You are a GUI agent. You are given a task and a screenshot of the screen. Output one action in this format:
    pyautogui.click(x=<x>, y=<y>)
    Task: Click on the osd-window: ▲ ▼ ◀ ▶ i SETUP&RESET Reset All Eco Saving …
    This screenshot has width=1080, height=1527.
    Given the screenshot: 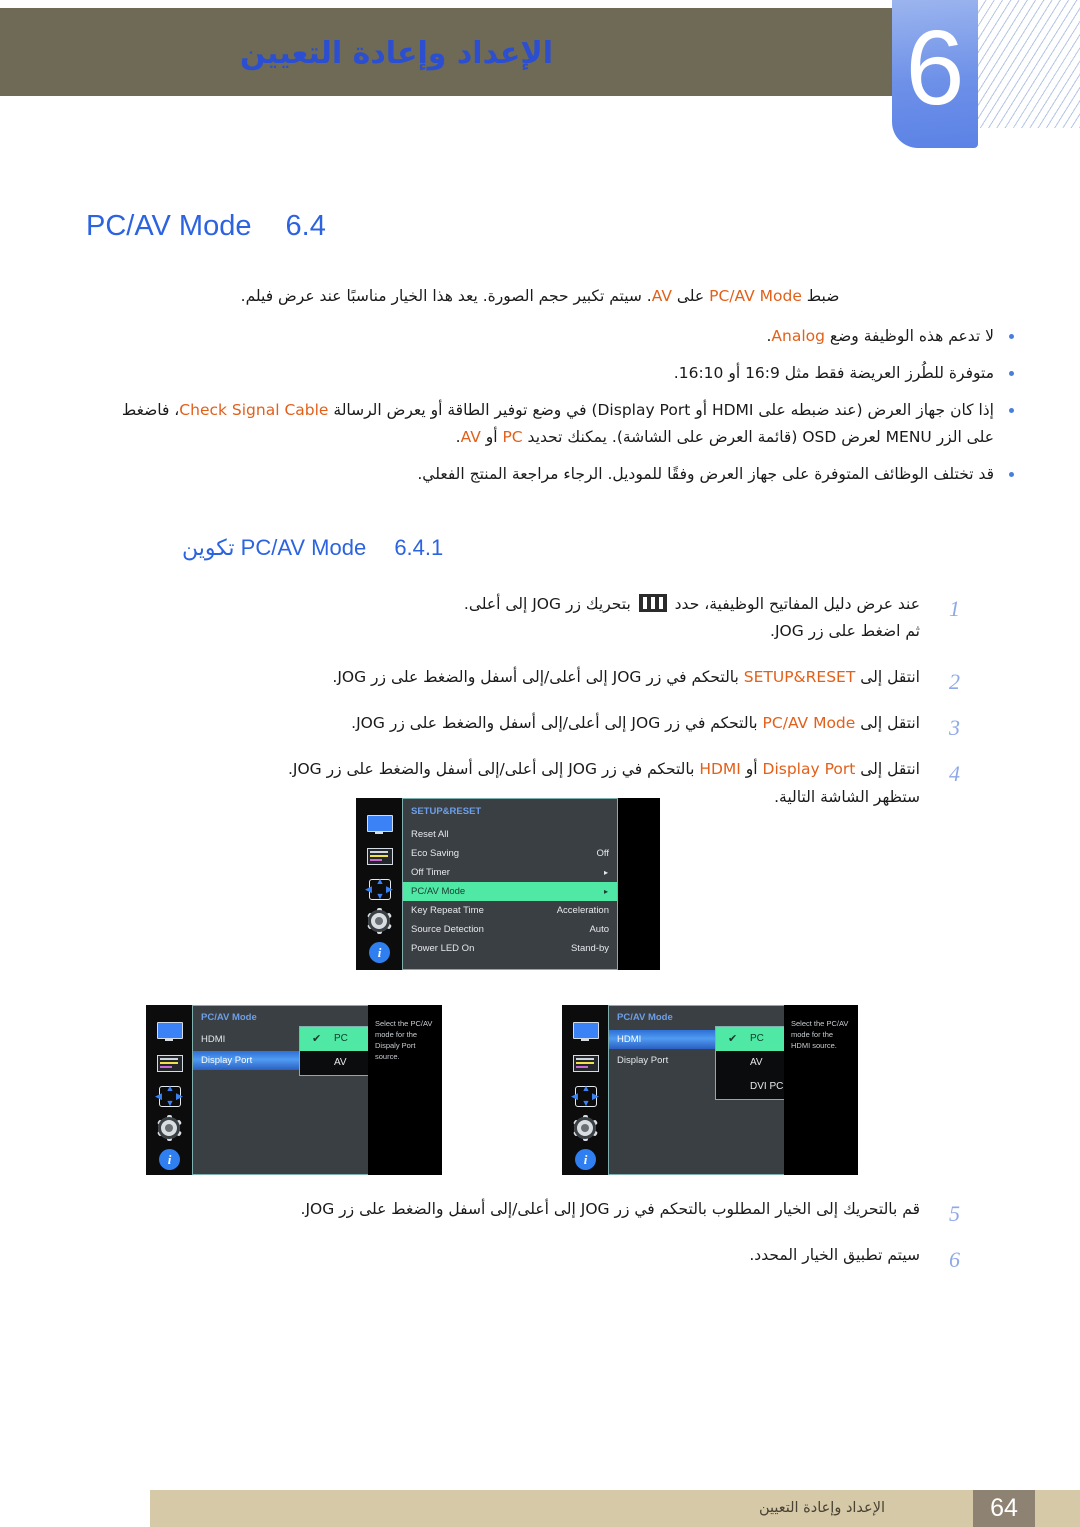 What is the action you would take?
    pyautogui.click(x=508, y=884)
    